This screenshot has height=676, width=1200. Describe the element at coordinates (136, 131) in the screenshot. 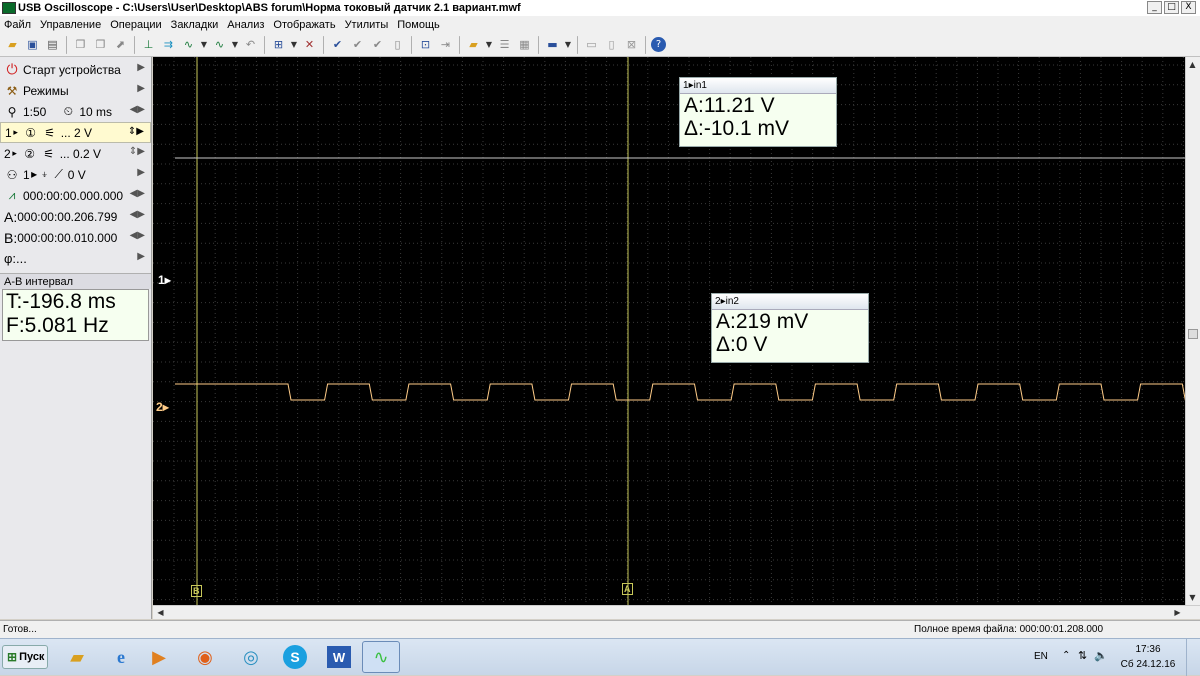

I see `channel1-adjust-icon: ⇕▶` at that location.